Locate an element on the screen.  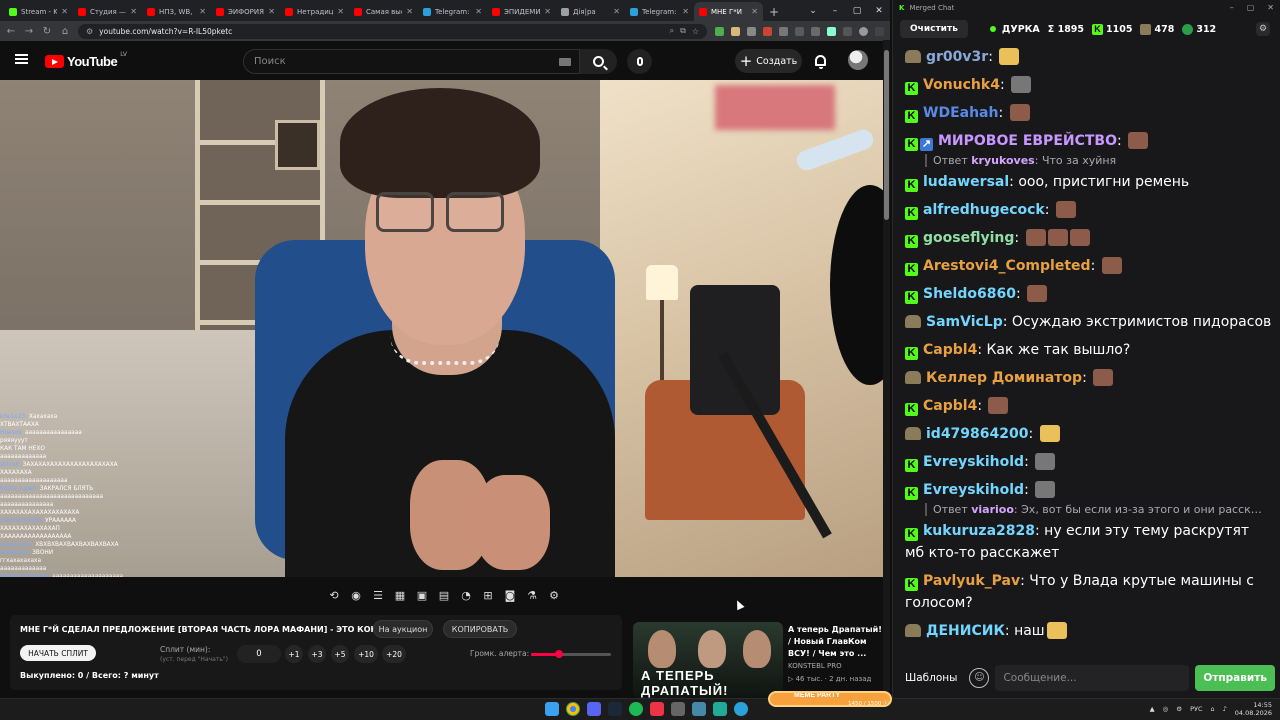
clear-button: Очистить is located at coordinates (934, 29).